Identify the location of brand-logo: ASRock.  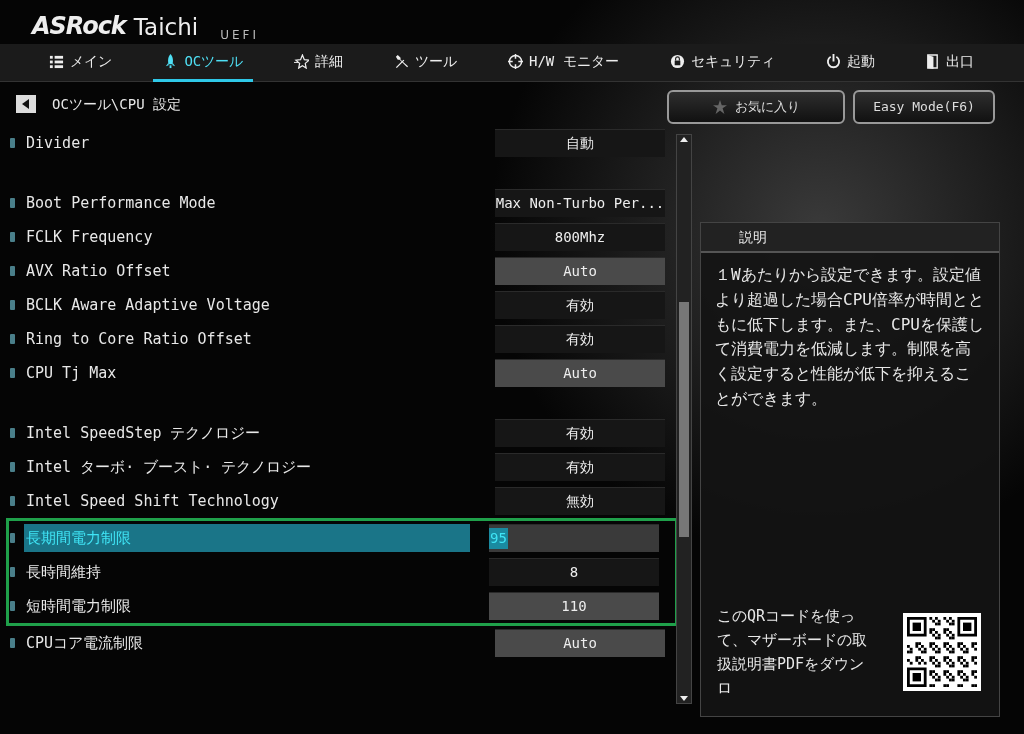
(79, 26).